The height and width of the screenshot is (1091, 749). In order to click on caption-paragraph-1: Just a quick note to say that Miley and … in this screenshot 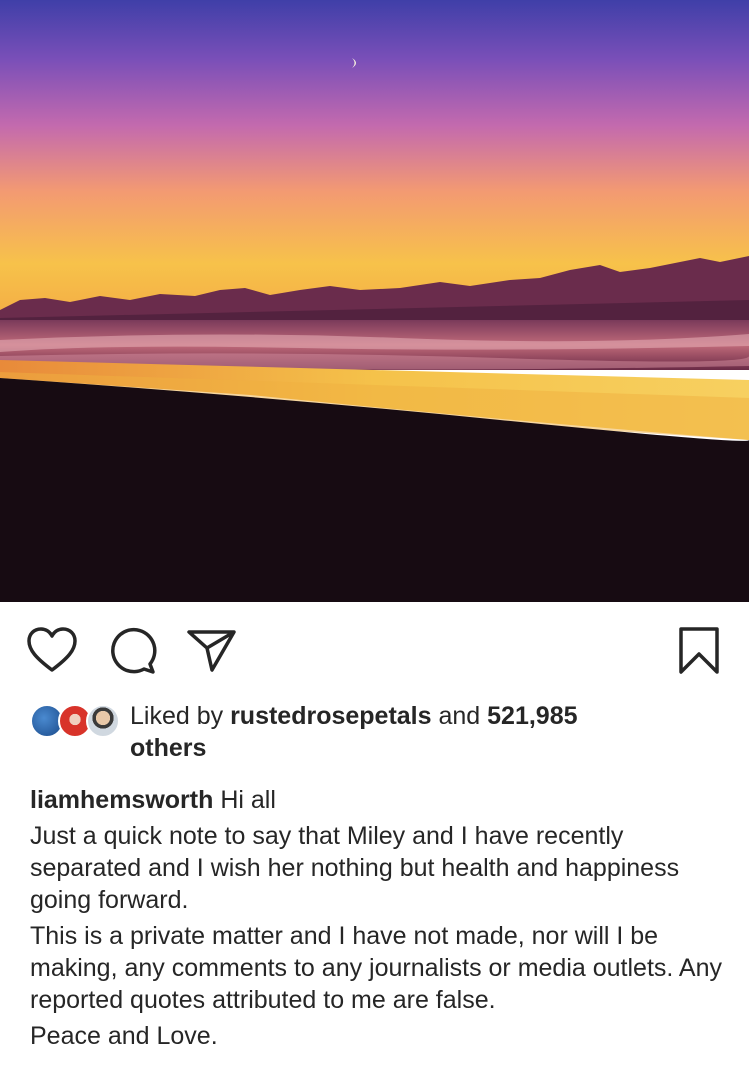, I will do `click(355, 868)`.